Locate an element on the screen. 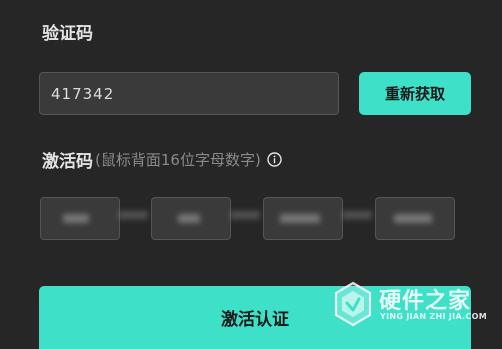 The width and height of the screenshot is (502, 349). verification-code-label: 验证码 is located at coordinates (67, 34).